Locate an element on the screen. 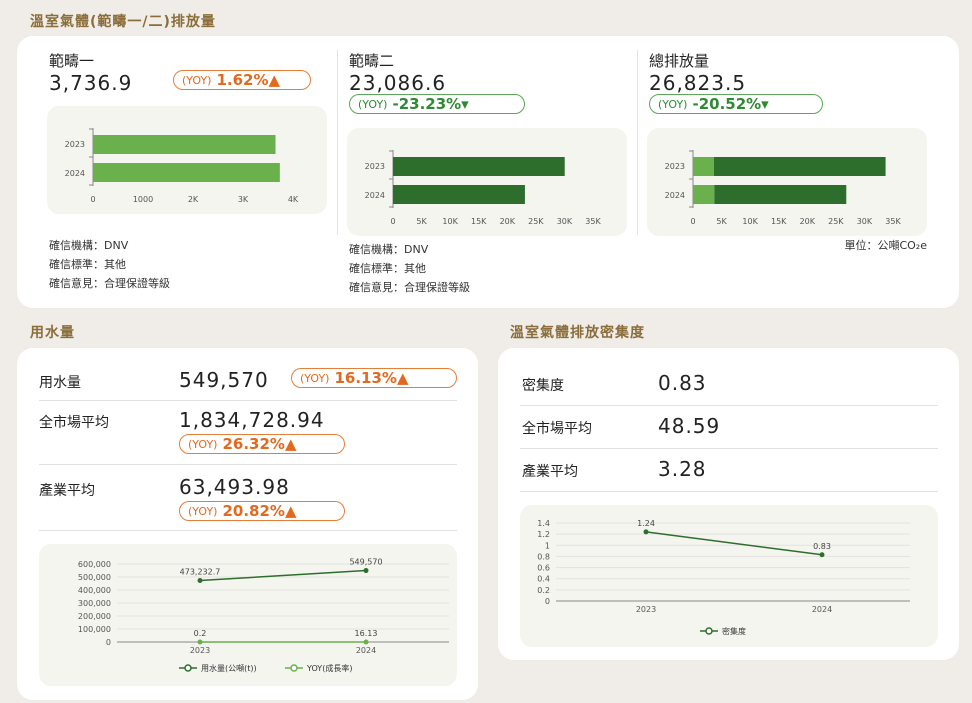 The width and height of the screenshot is (972, 703). y-tick: 0.4 is located at coordinates (543, 579).